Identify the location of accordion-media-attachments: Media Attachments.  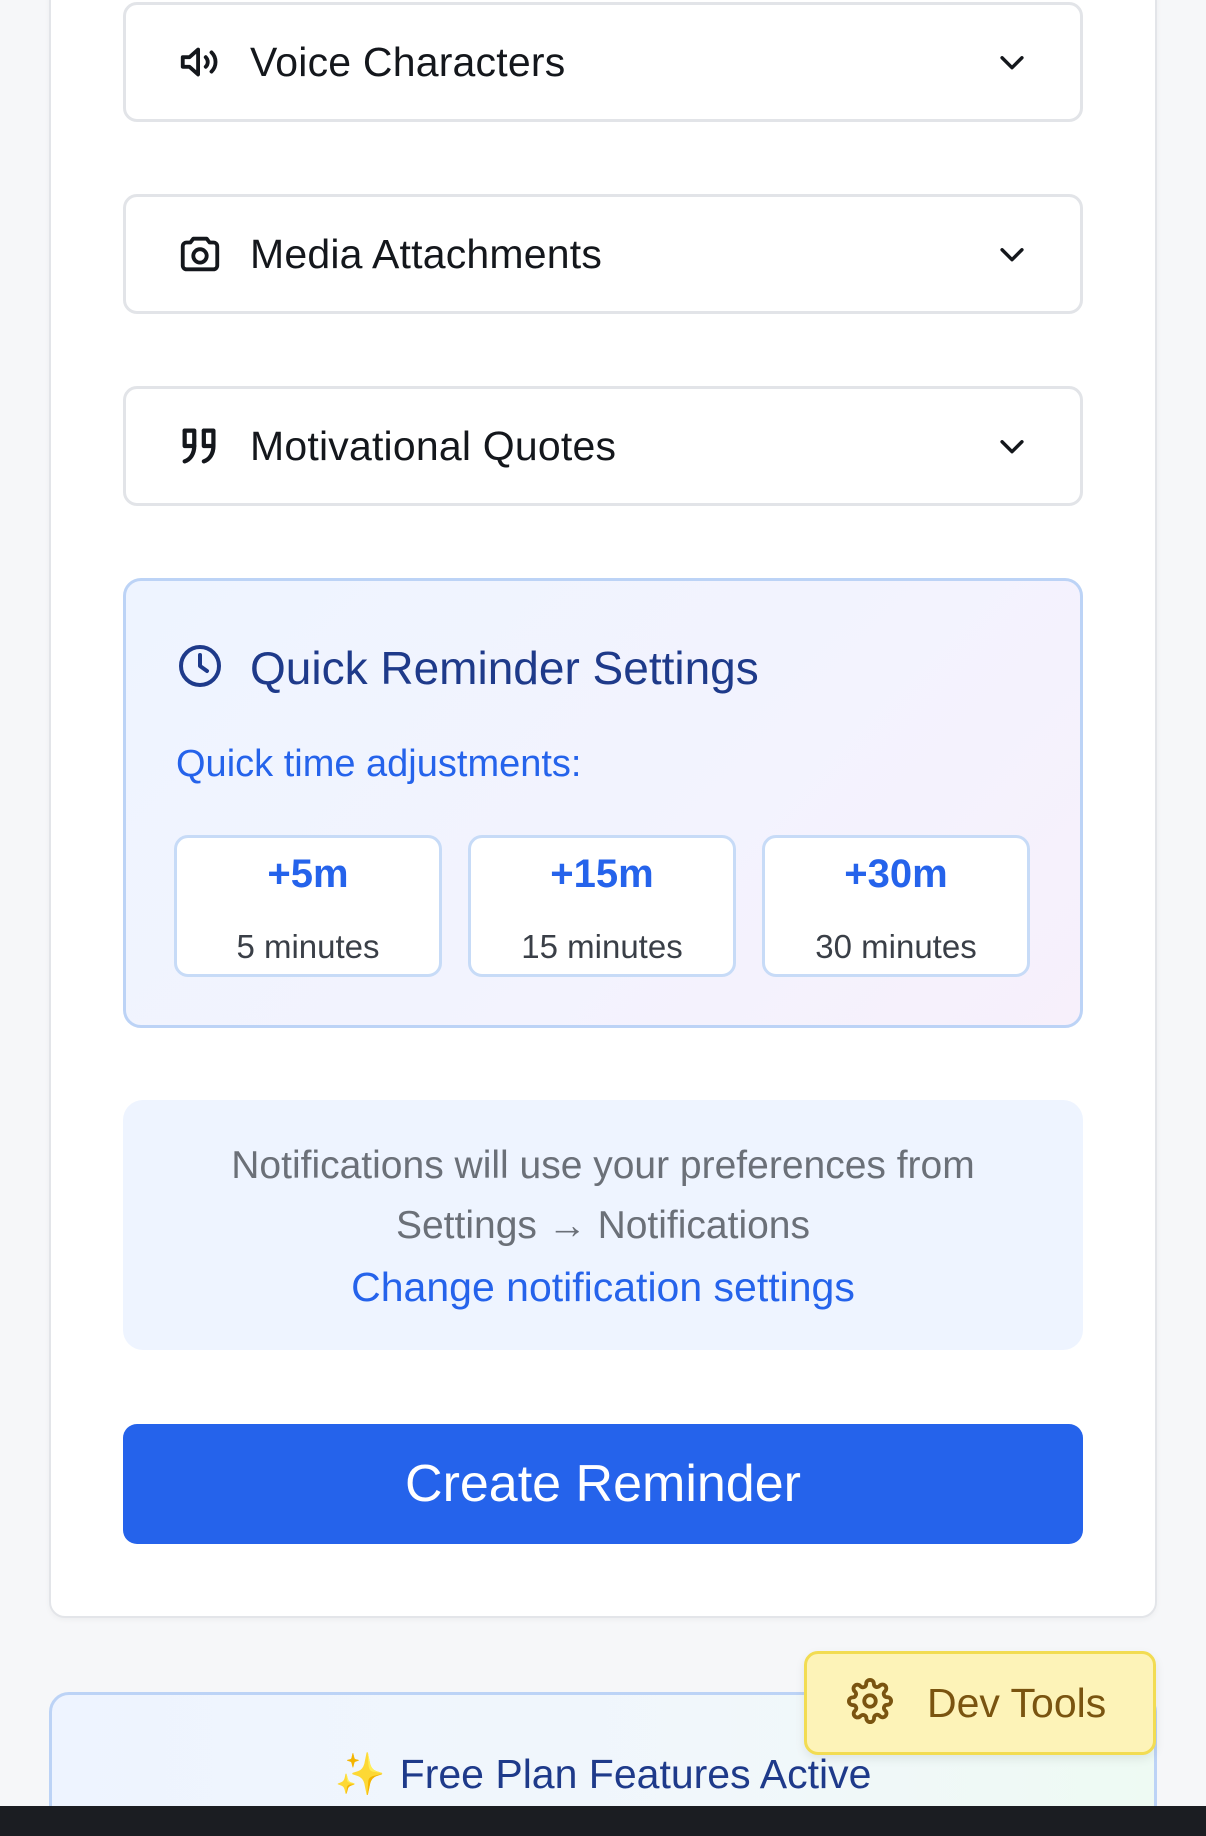
(603, 254).